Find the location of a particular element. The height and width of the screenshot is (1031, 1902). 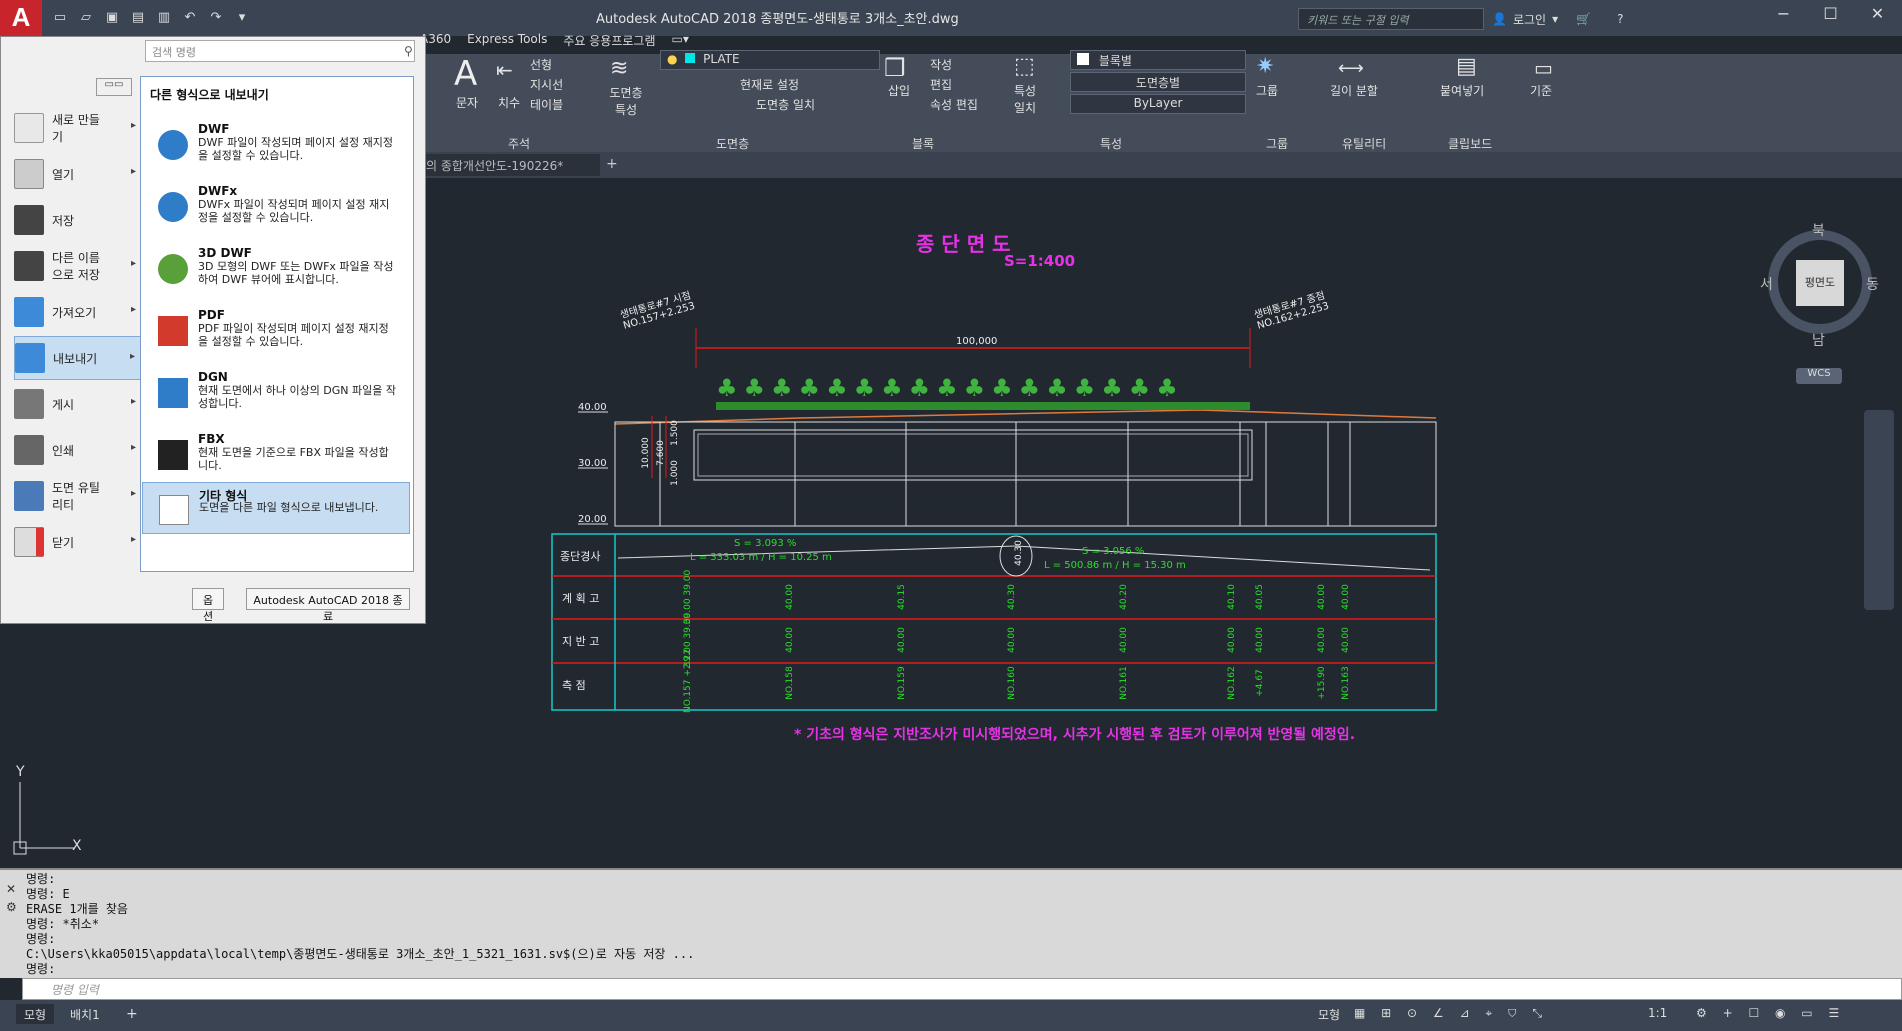

attribute-edit-button: 속성 편집 is located at coordinates (954, 104).